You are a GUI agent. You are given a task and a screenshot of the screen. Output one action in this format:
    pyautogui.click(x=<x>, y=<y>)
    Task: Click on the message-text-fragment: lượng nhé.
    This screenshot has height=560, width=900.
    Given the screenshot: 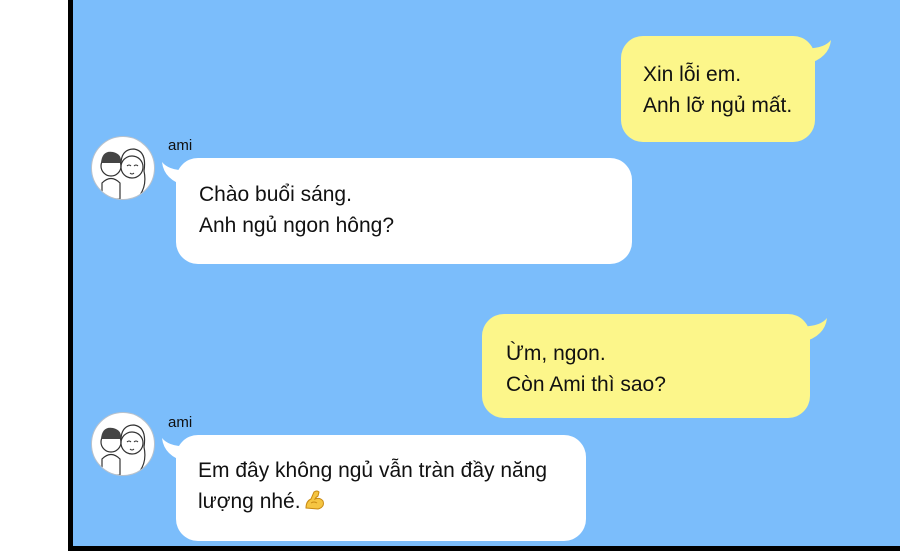 What is the action you would take?
    pyautogui.click(x=249, y=501)
    